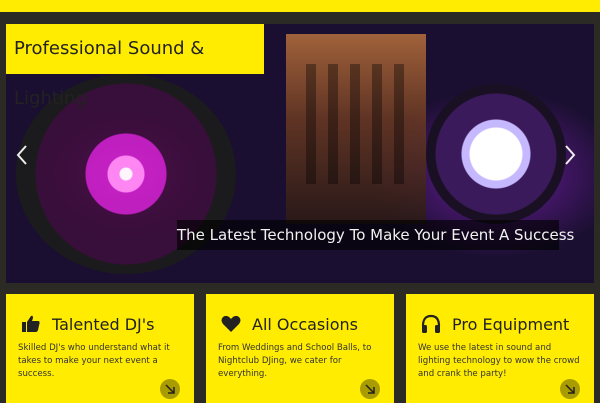 The height and width of the screenshot is (403, 600). Describe the element at coordinates (231, 324) in the screenshot. I see `heart-icon` at that location.